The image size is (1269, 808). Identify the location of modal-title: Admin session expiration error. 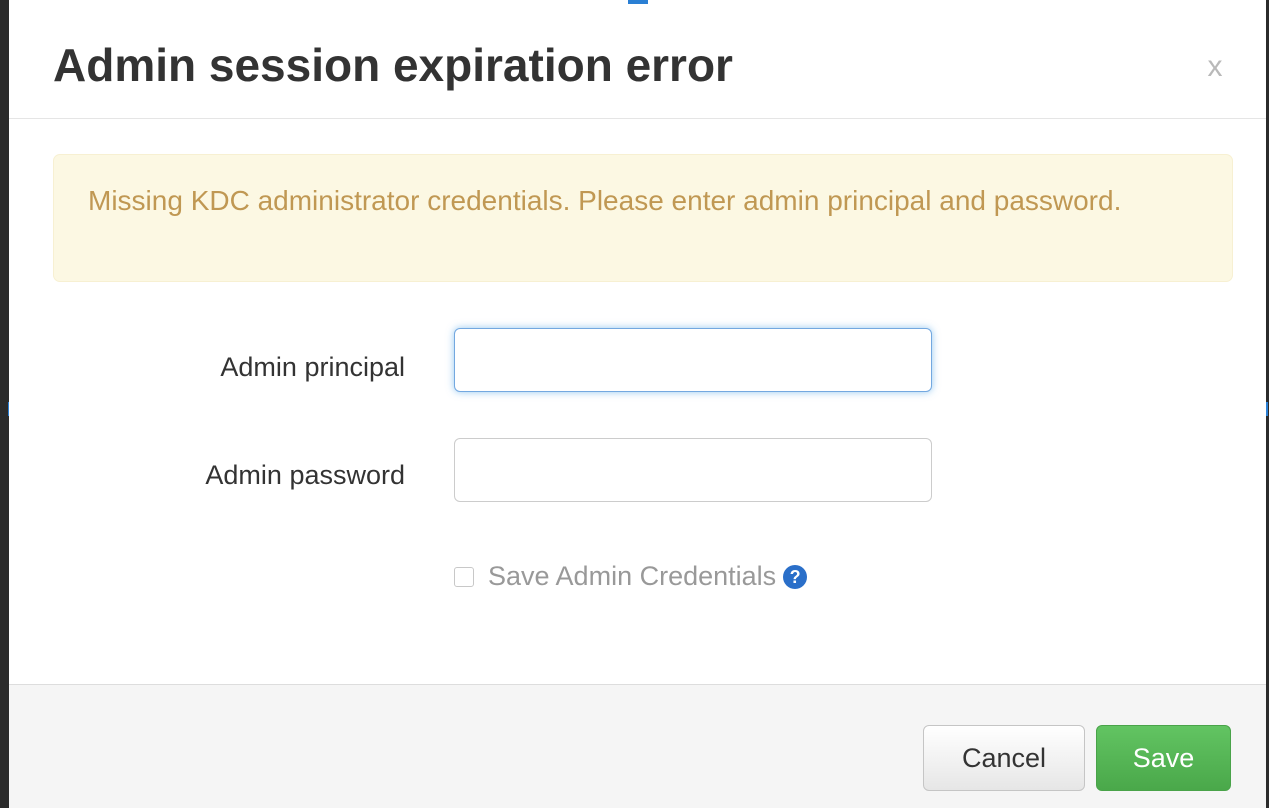
(393, 65).